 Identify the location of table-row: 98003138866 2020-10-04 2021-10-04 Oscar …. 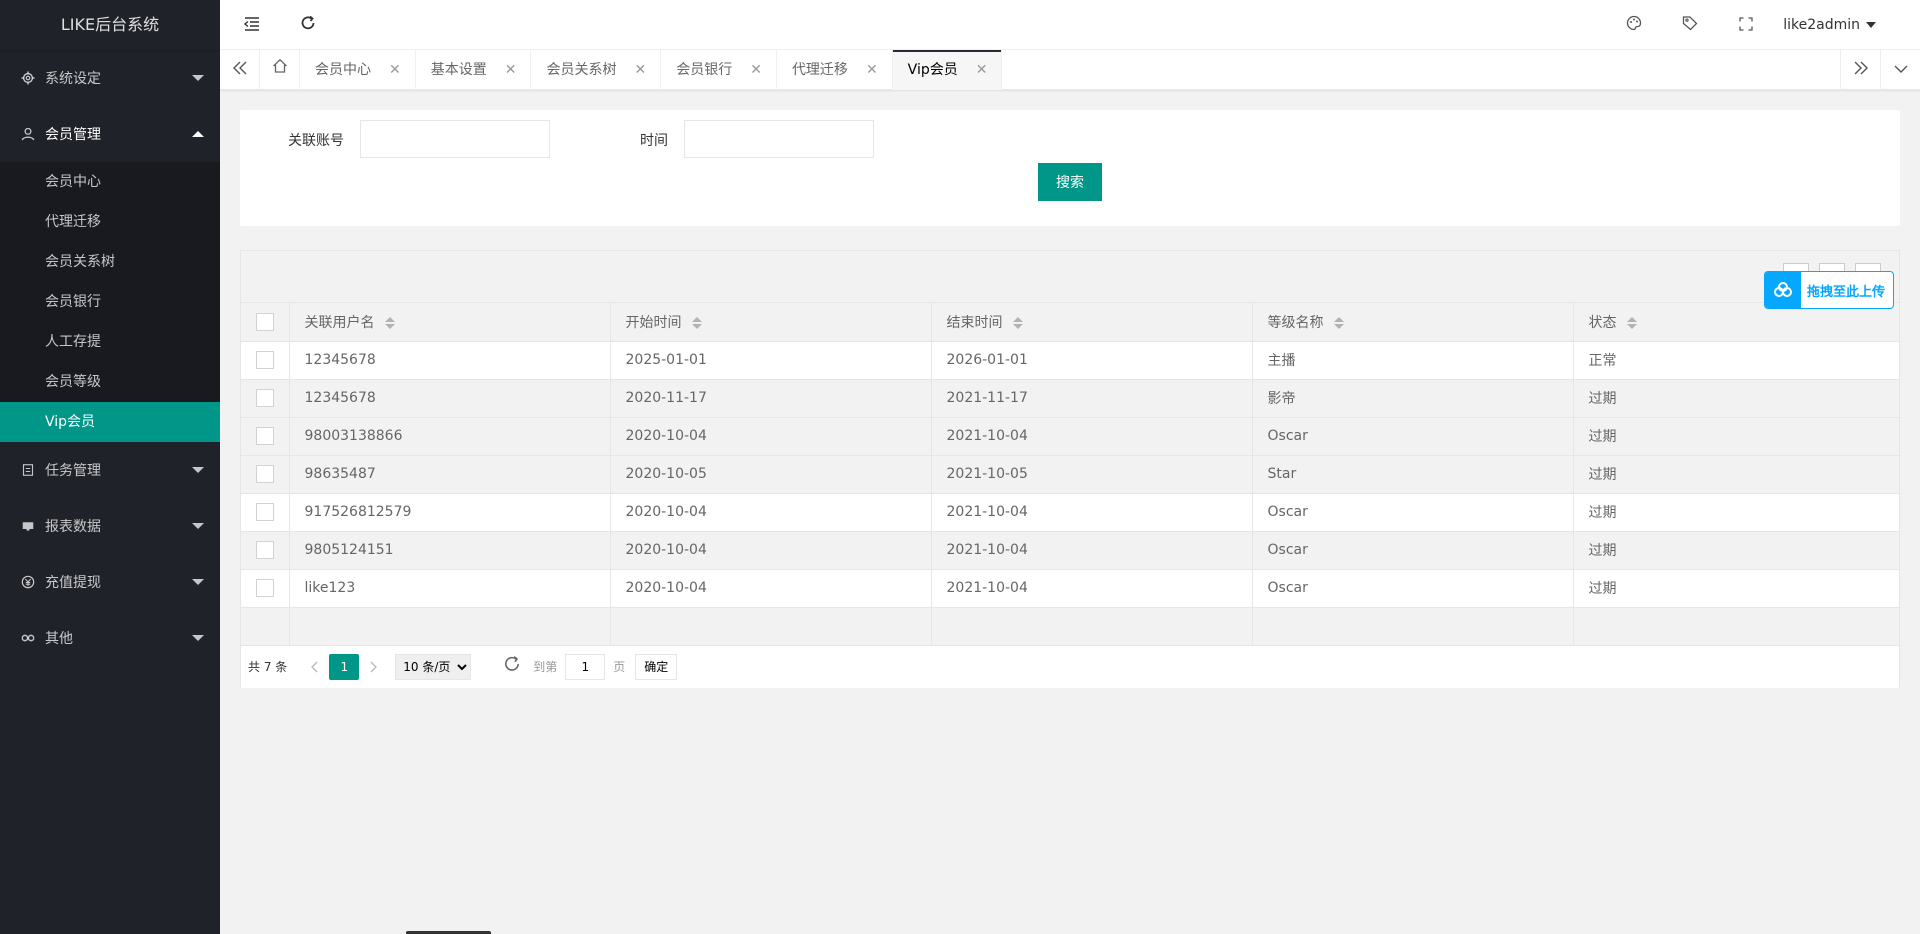
(1070, 436).